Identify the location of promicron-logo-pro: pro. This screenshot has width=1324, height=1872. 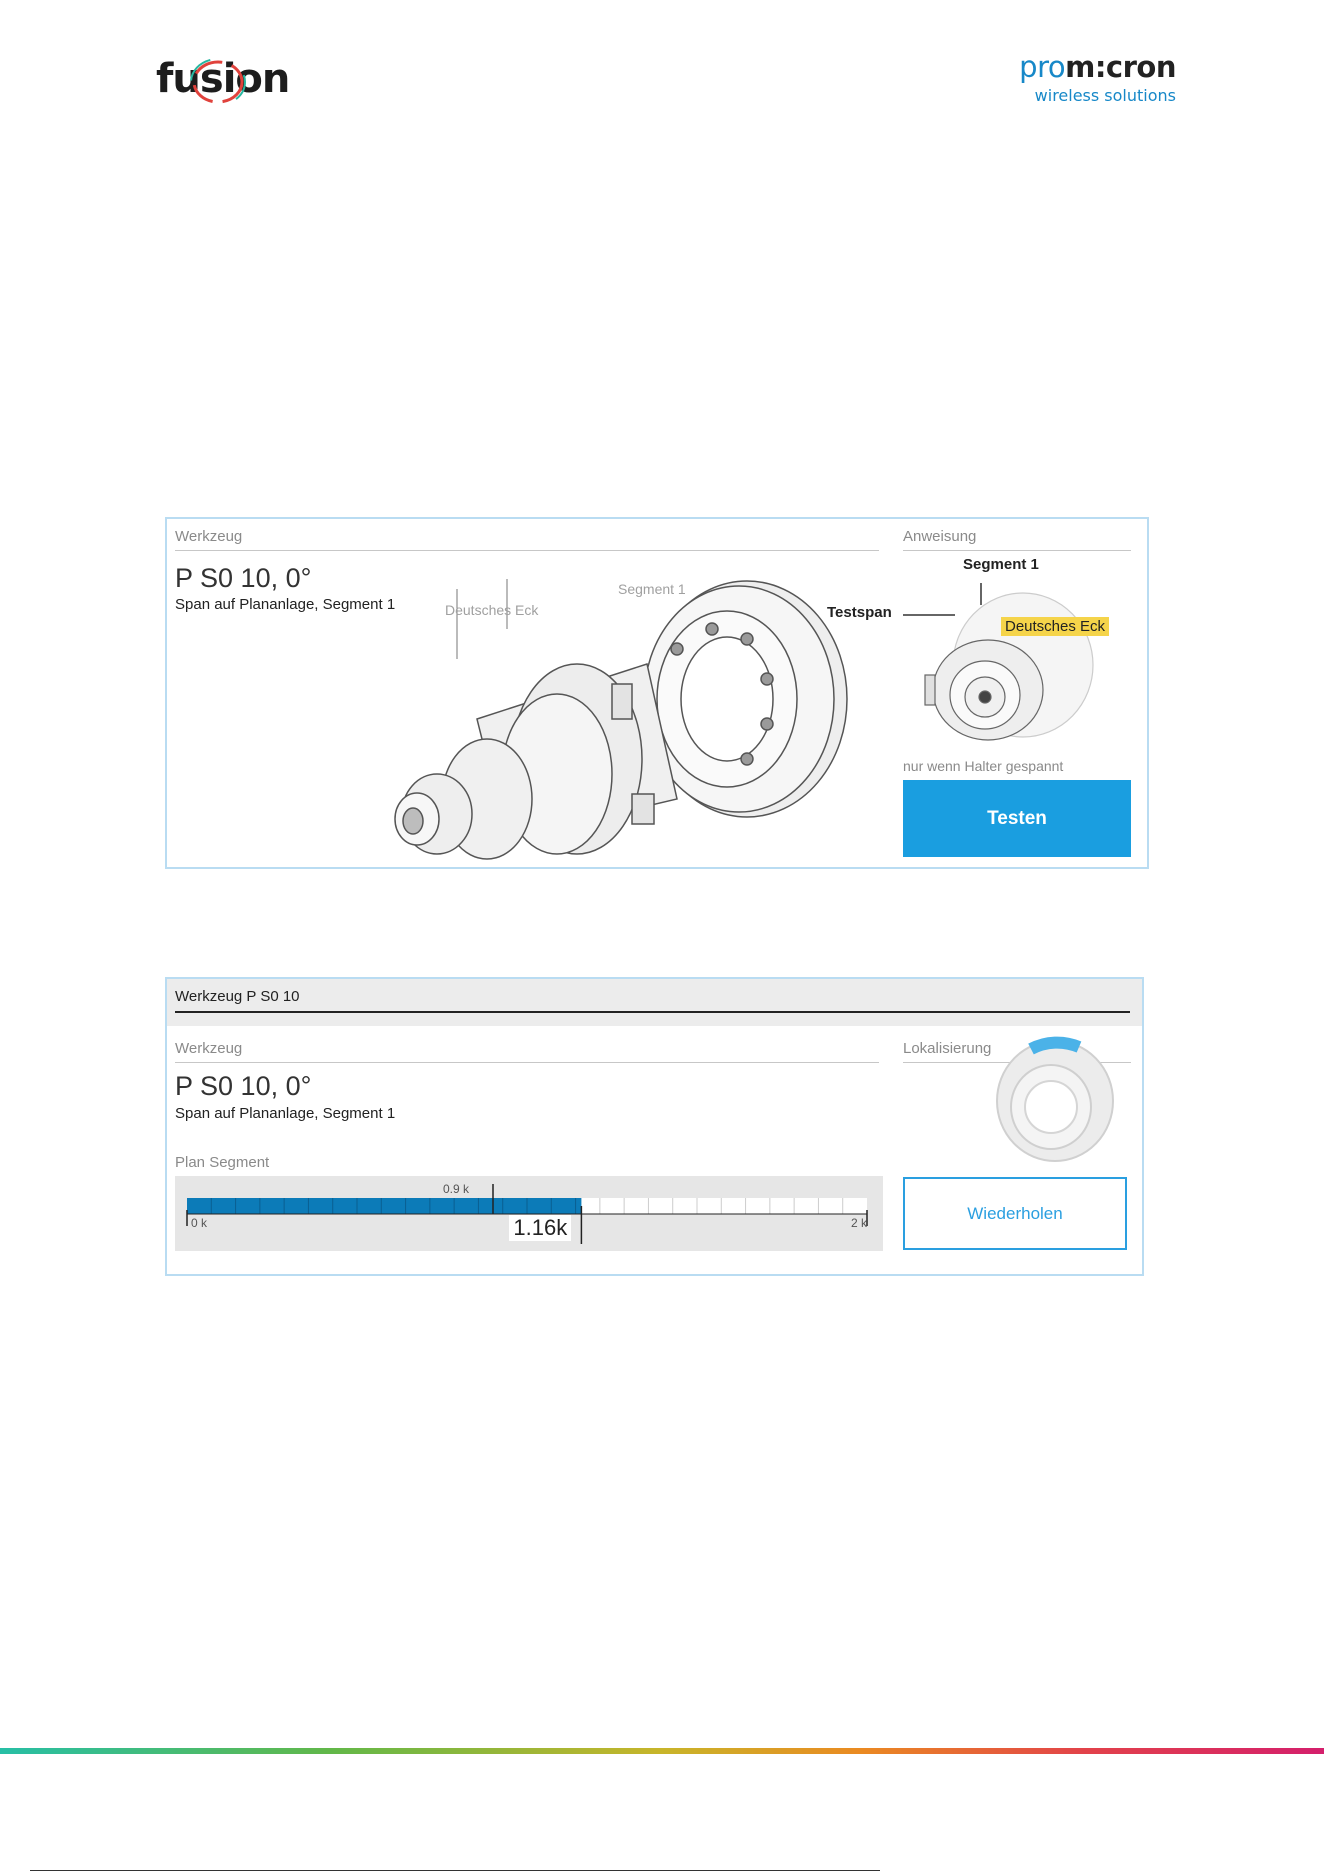
(1042, 67).